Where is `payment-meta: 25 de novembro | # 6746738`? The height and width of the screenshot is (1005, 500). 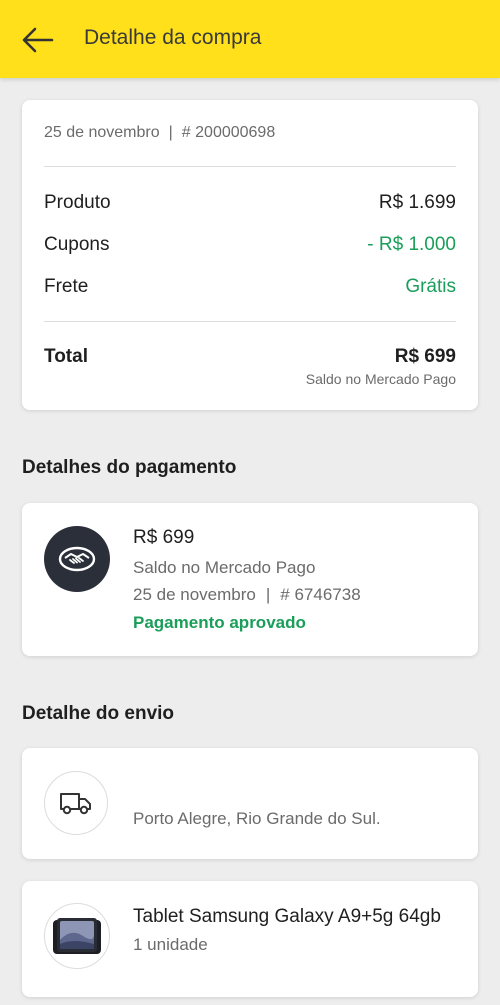 payment-meta: 25 de novembro | # 6746738 is located at coordinates (247, 595).